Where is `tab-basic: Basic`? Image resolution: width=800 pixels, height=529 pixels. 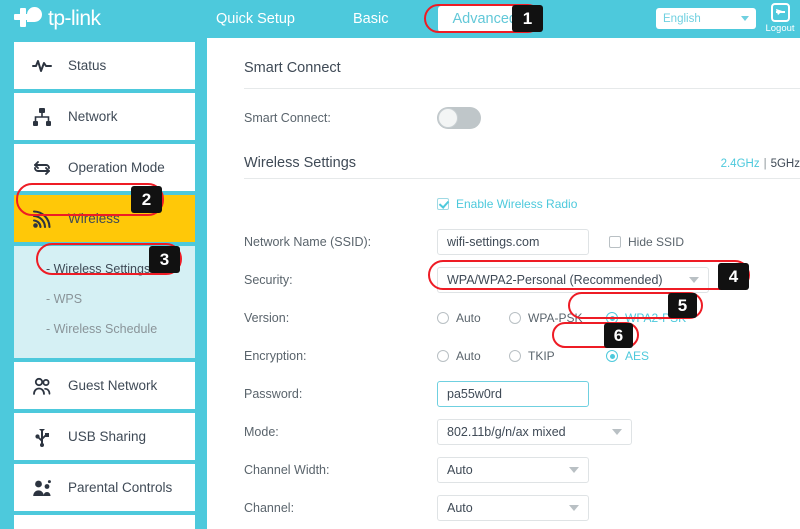
tab-basic: Basic is located at coordinates (370, 19).